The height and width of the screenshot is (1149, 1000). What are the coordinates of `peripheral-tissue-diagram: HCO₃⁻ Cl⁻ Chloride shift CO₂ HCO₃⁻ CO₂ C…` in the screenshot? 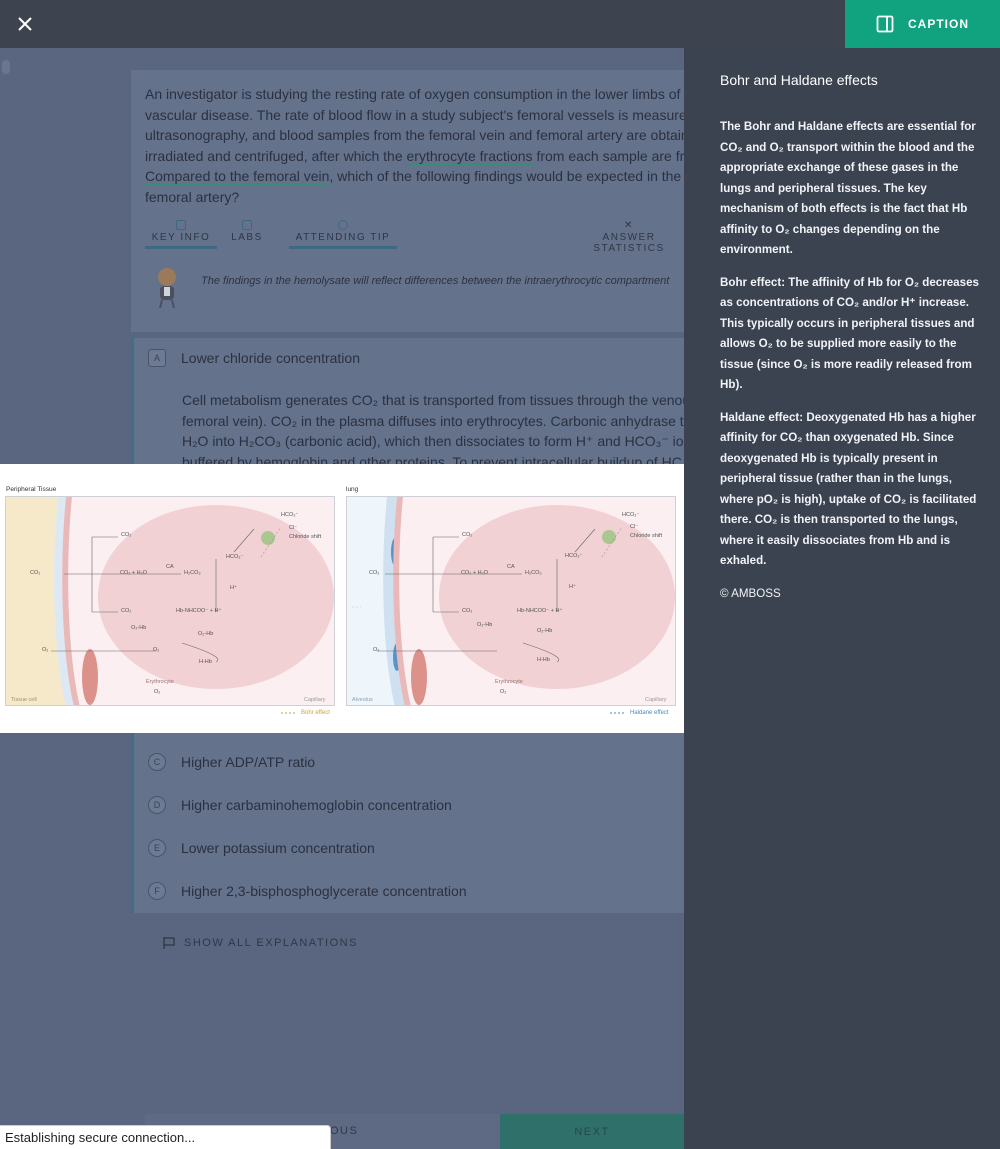 It's located at (170, 601).